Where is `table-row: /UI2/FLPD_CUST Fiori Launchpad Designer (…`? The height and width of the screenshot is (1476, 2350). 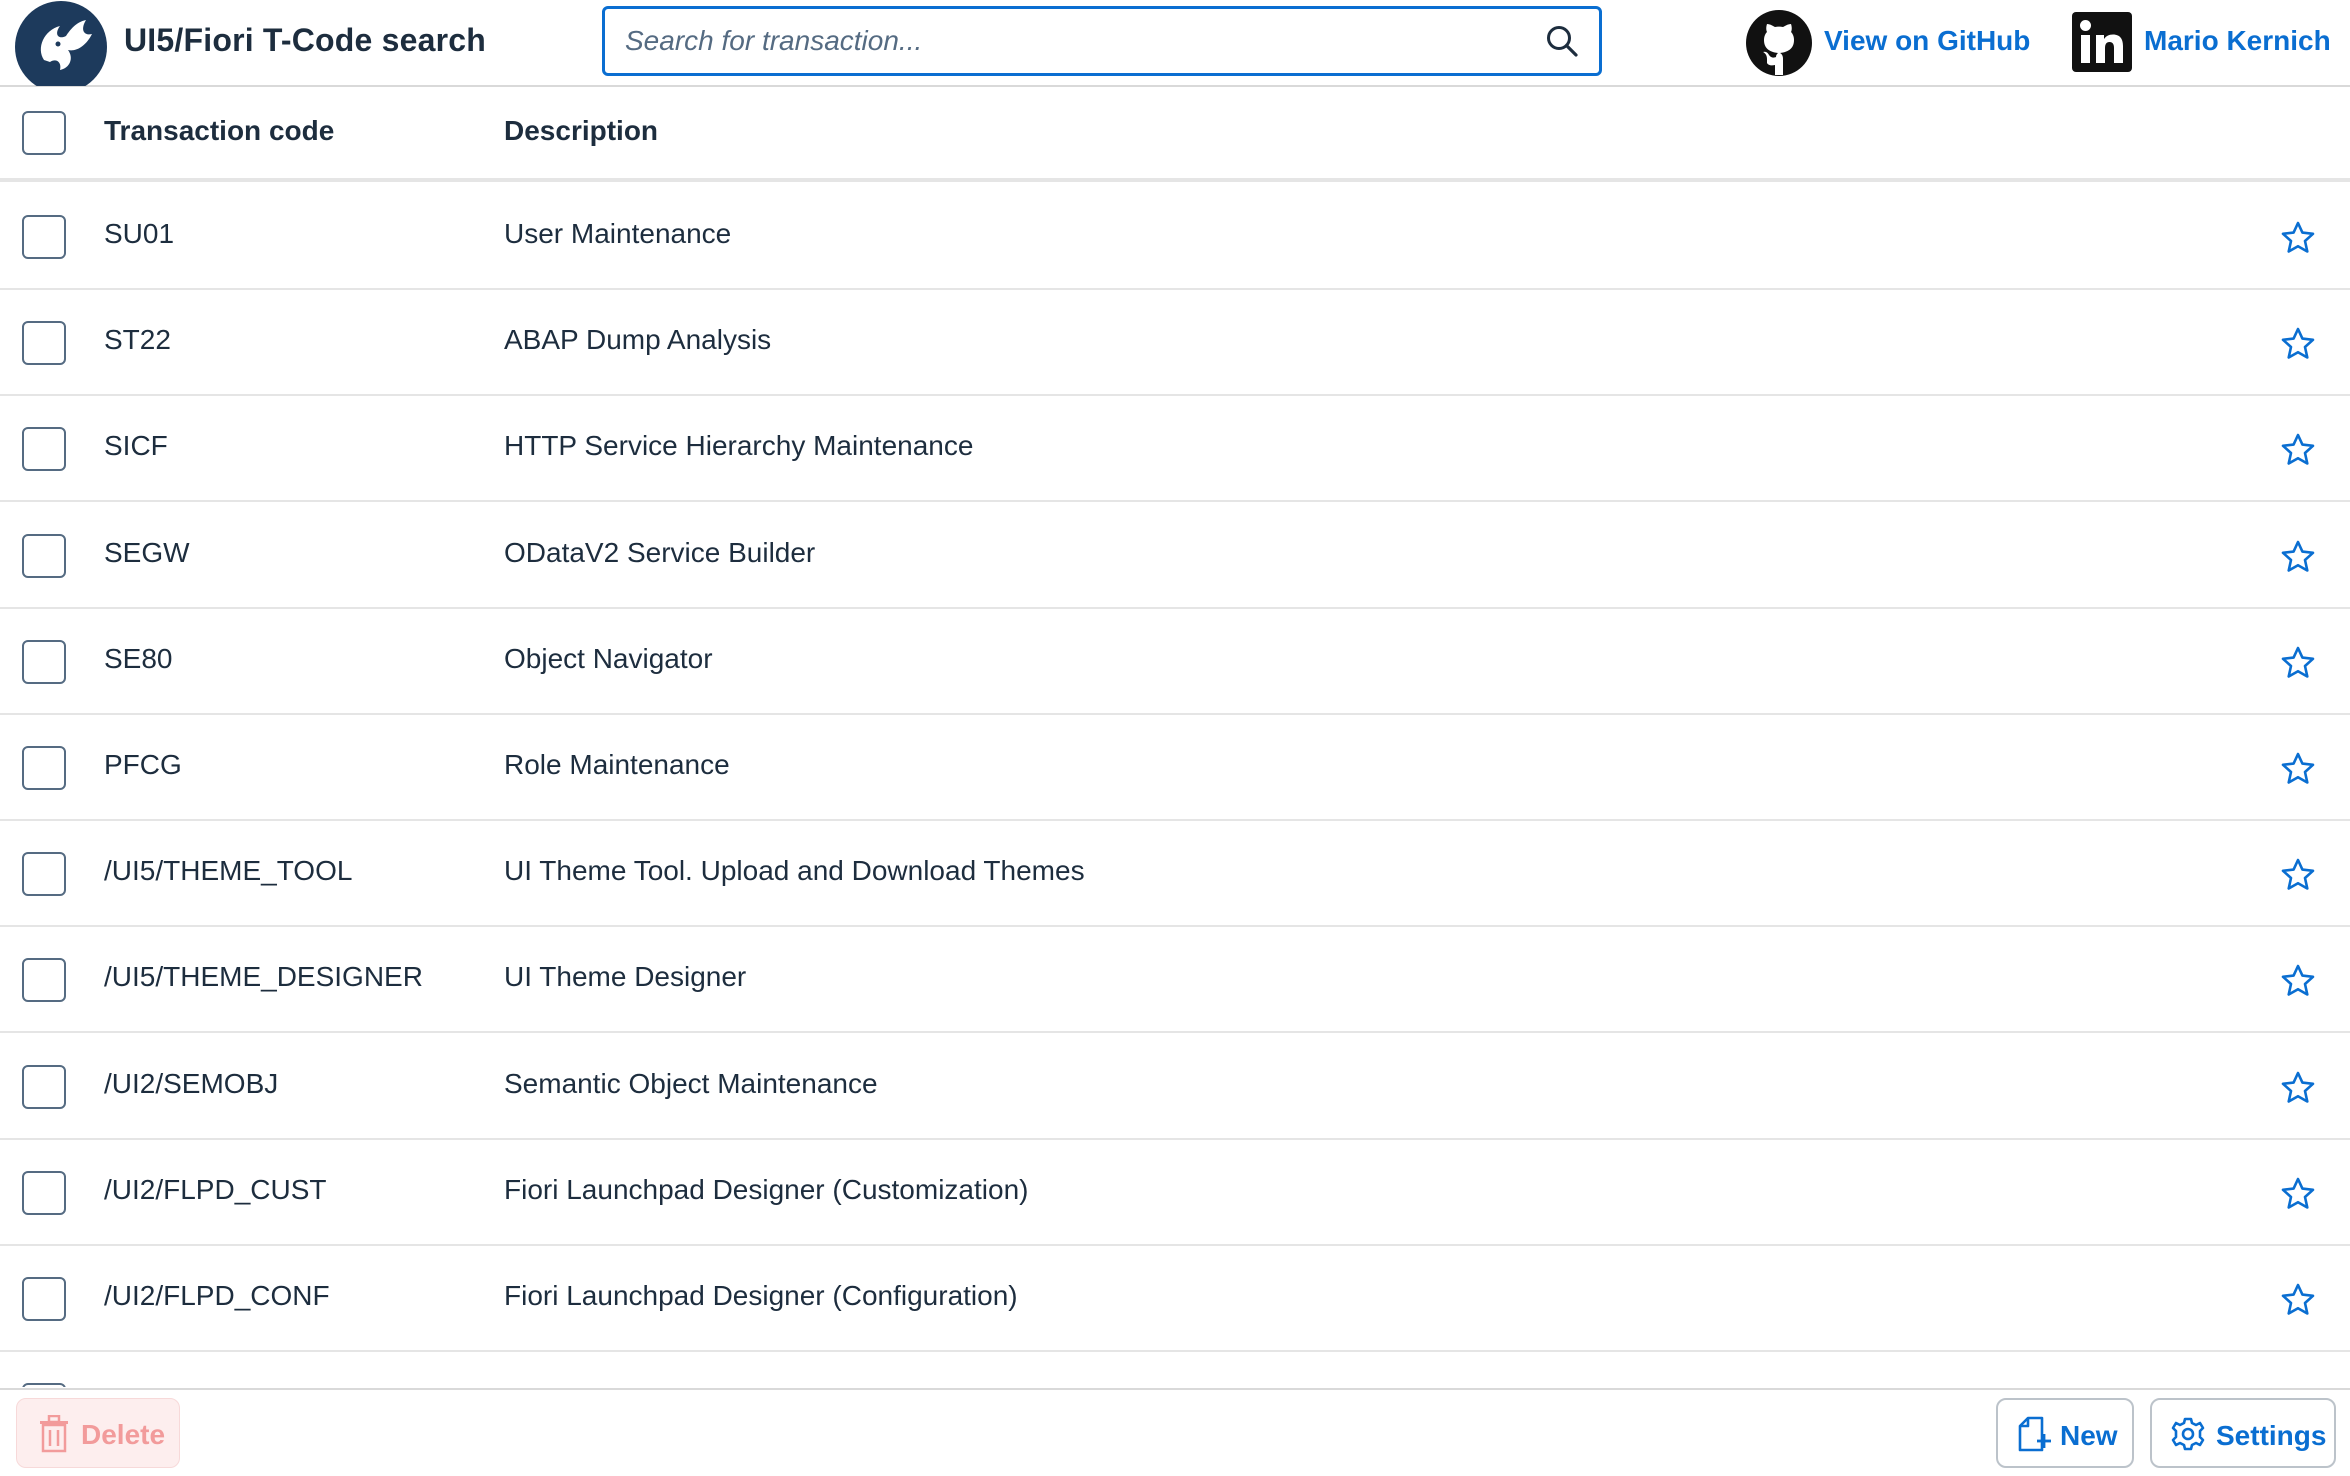
table-row: /UI2/FLPD_CUST Fiori Launchpad Designer (… is located at coordinates (1175, 1193).